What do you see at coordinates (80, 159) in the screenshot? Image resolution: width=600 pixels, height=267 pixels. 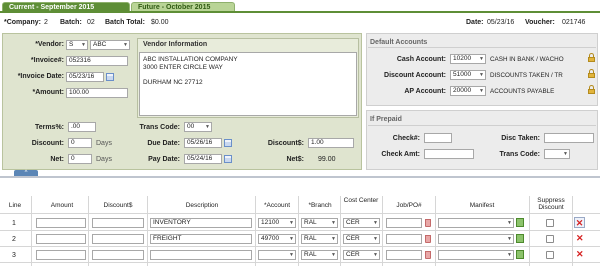 I see `net-days-input: 0` at bounding box center [80, 159].